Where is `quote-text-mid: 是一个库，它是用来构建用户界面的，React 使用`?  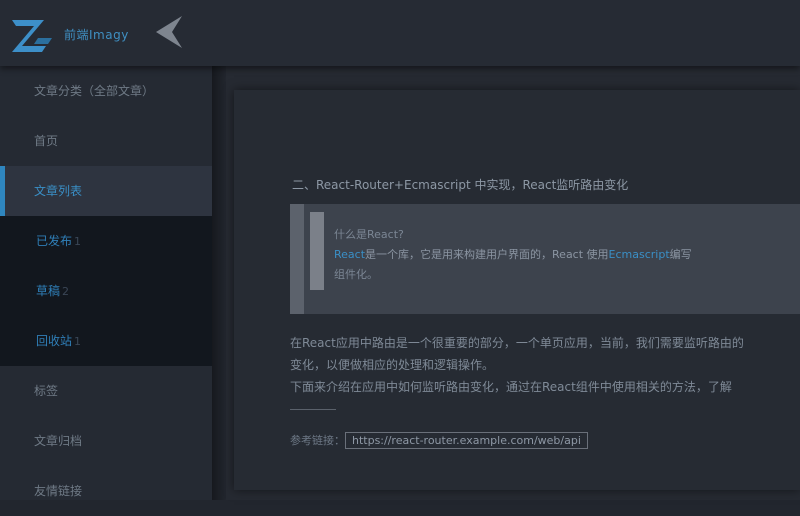 quote-text-mid: 是一个库，它是用来构建用户界面的，React 使用 is located at coordinates (487, 254).